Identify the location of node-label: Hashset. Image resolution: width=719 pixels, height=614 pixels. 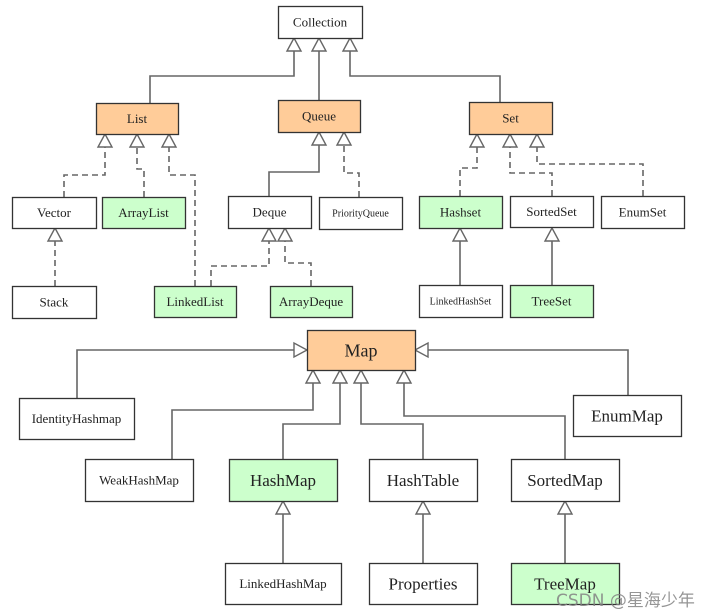
(461, 212).